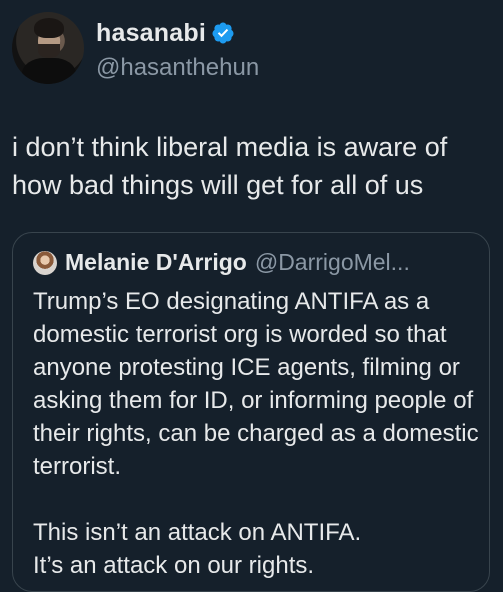  I want to click on author-avatar, so click(48, 48).